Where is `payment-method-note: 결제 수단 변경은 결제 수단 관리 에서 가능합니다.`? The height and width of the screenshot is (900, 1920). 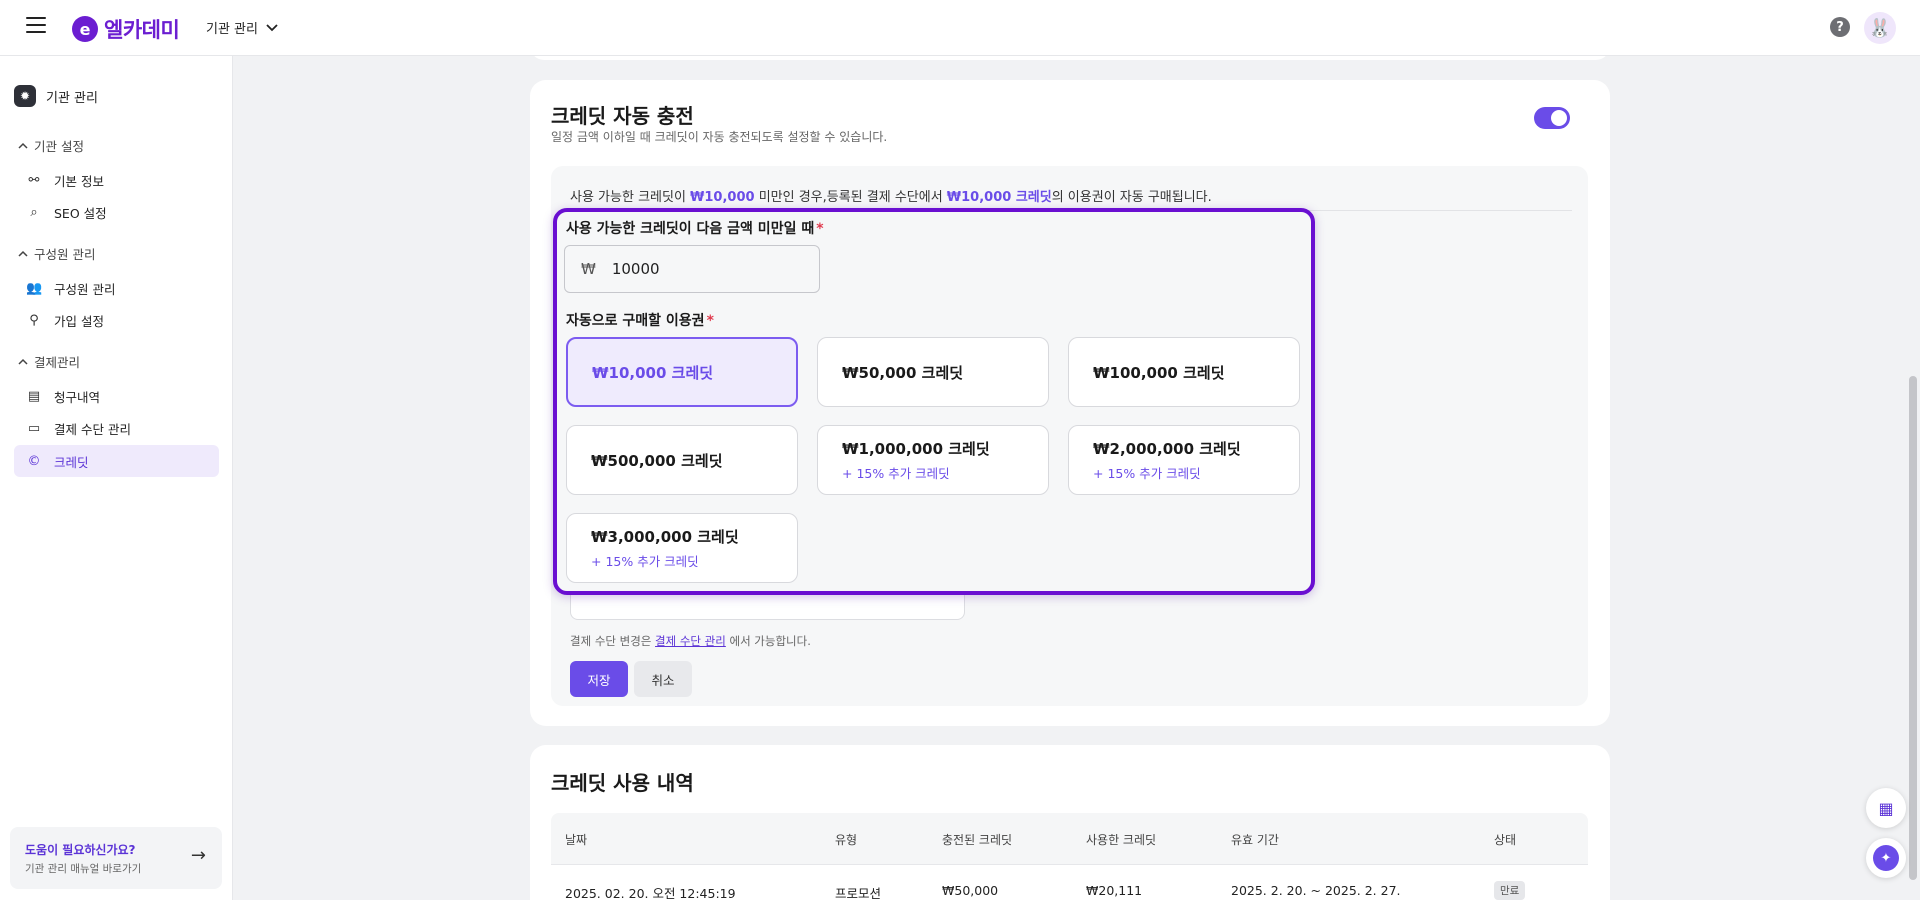
payment-method-note: 결제 수단 변경은 결제 수단 관리 에서 가능합니다. is located at coordinates (690, 641).